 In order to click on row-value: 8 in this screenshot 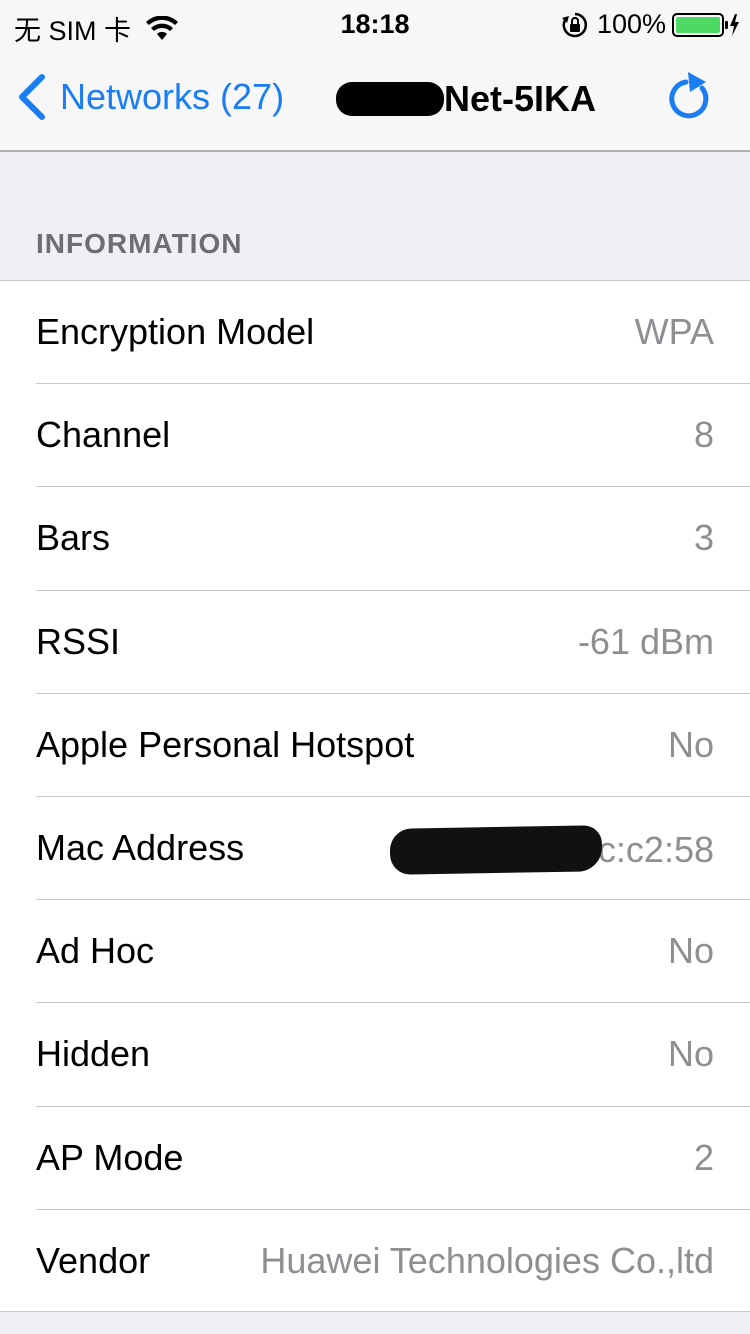, I will do `click(703, 435)`.